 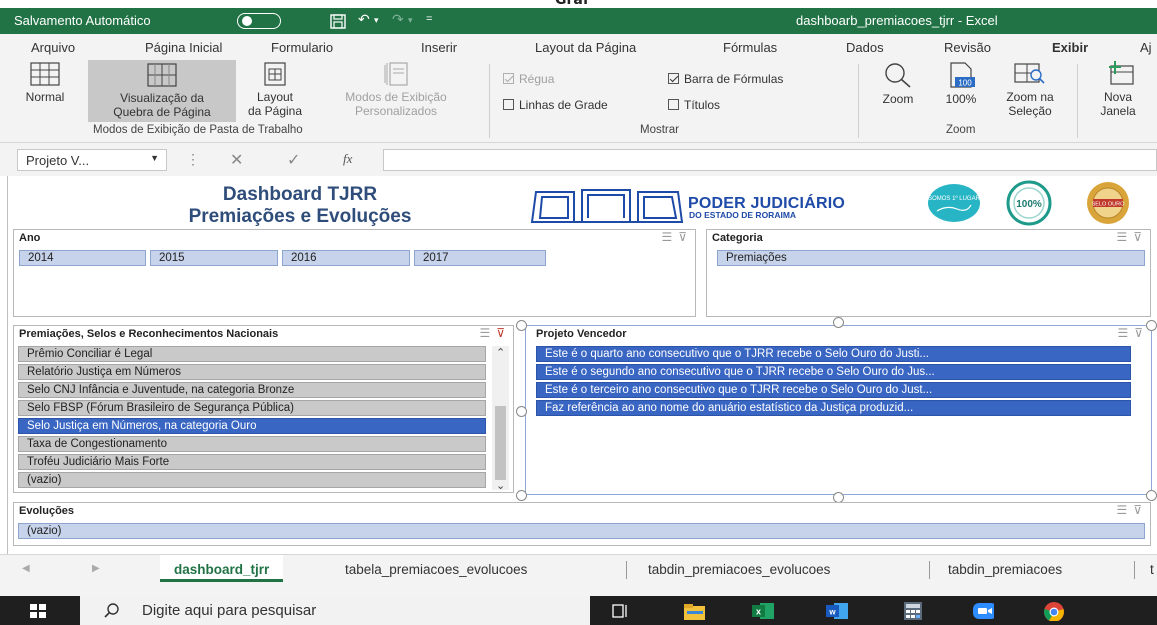 I want to click on zoom-button: Zoom, so click(x=898, y=91).